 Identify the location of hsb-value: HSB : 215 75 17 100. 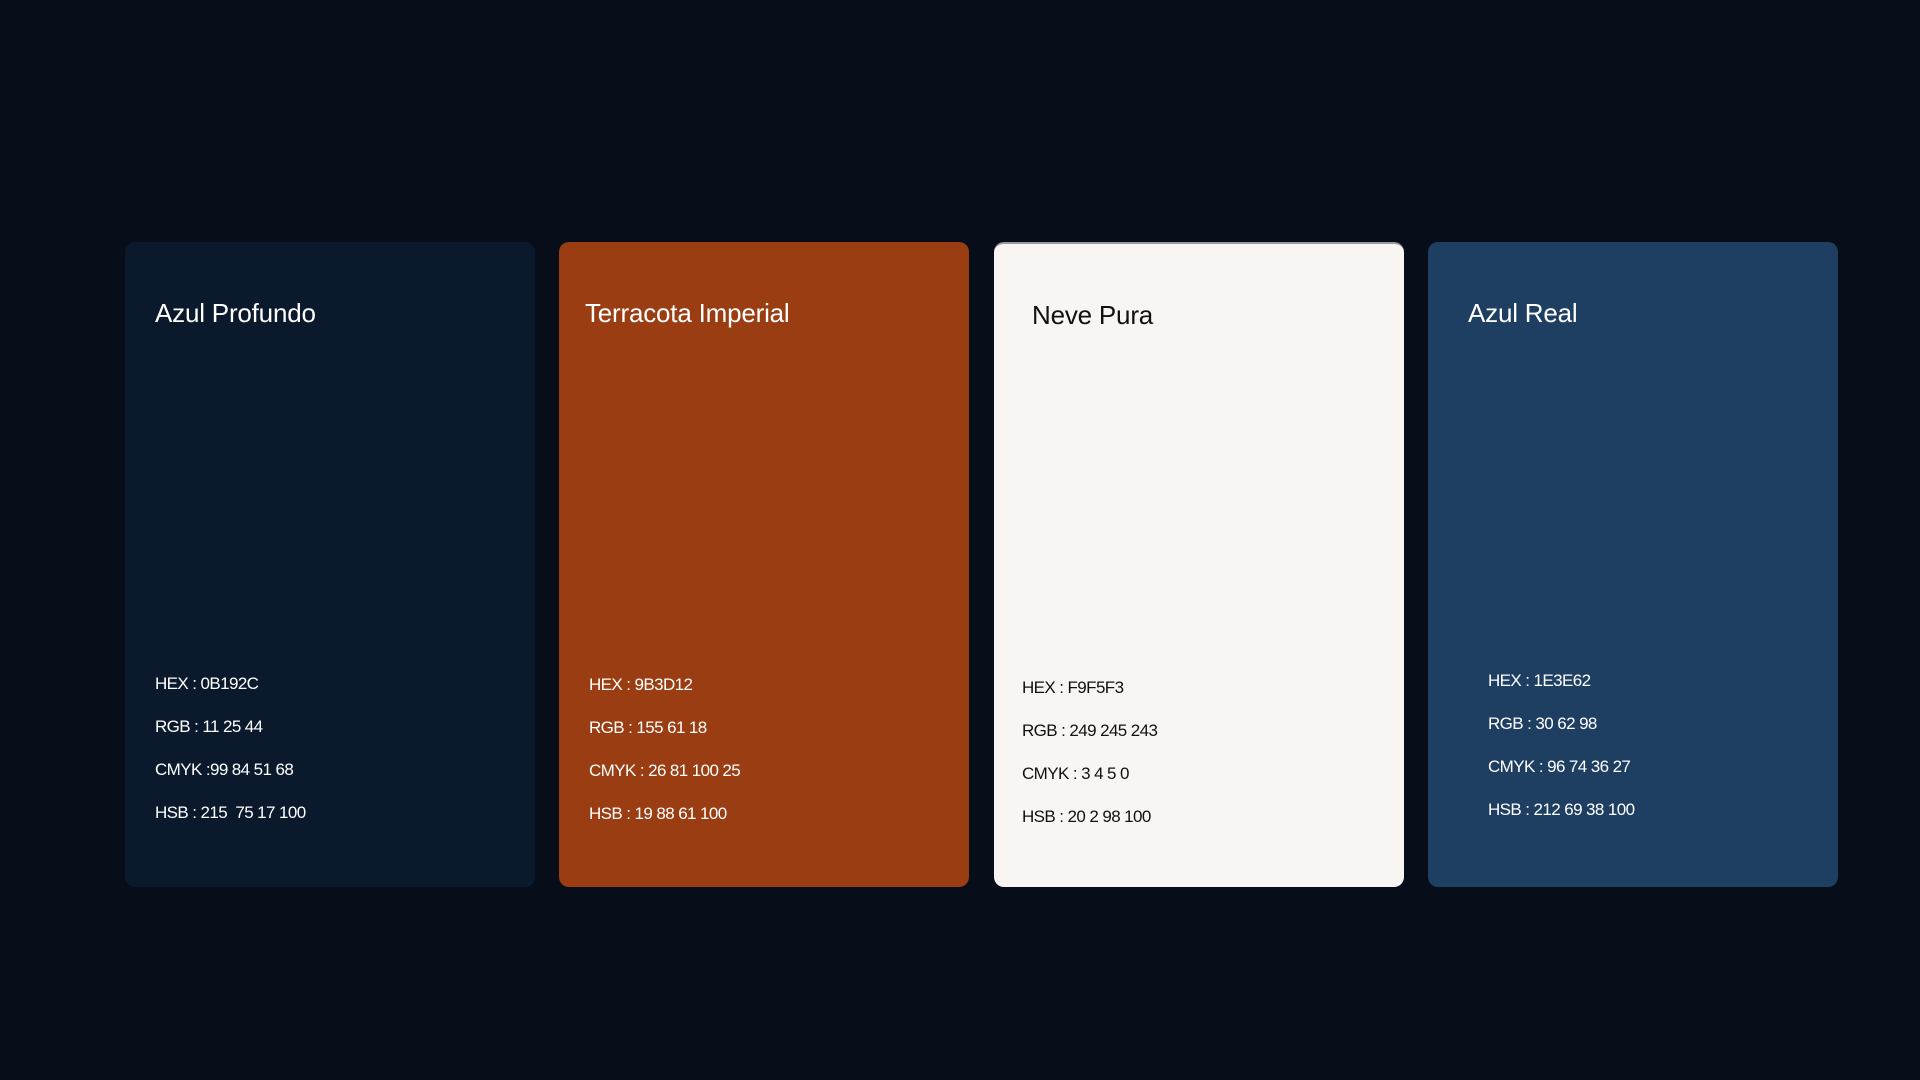
(230, 812).